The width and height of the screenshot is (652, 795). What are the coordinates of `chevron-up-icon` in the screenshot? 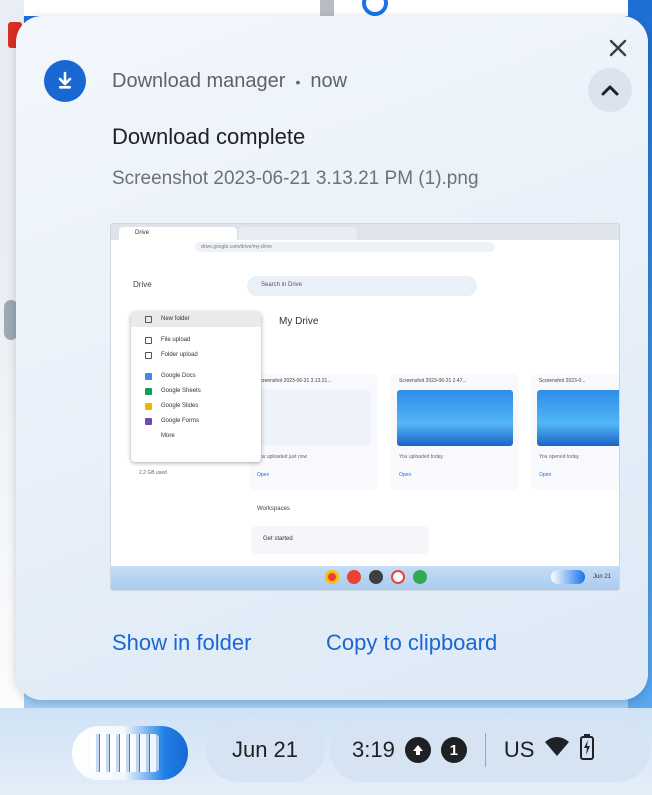 It's located at (610, 90).